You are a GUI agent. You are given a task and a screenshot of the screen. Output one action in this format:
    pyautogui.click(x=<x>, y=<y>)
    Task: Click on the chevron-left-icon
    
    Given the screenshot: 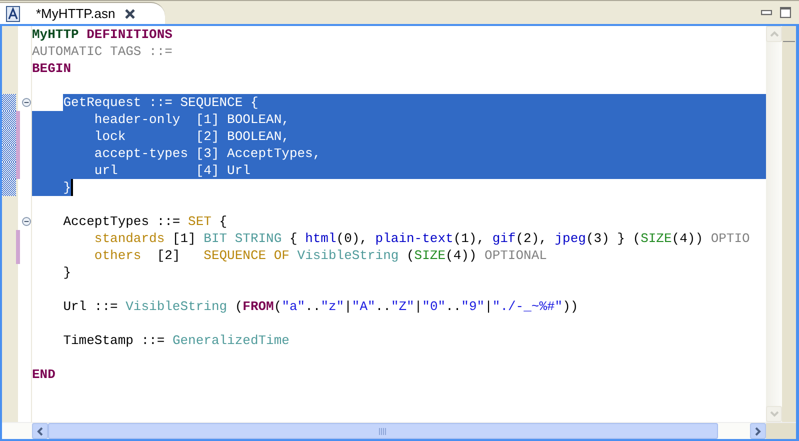 What is the action you would take?
    pyautogui.click(x=40, y=431)
    